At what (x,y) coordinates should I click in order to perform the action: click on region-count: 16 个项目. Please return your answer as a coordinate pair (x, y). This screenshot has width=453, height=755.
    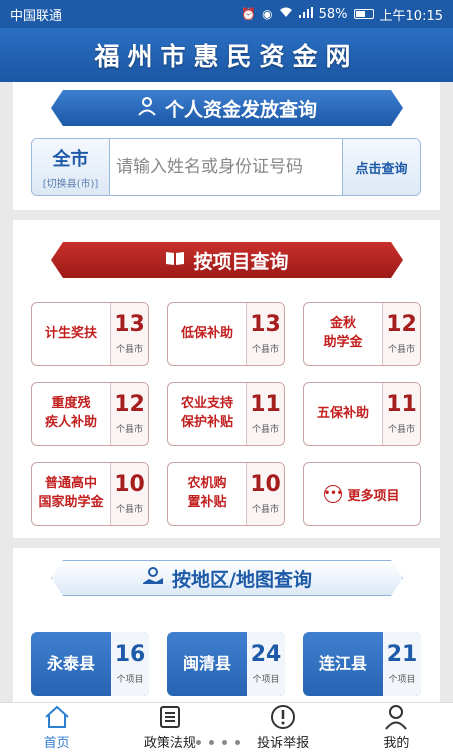
    Looking at the image, I should click on (130, 664).